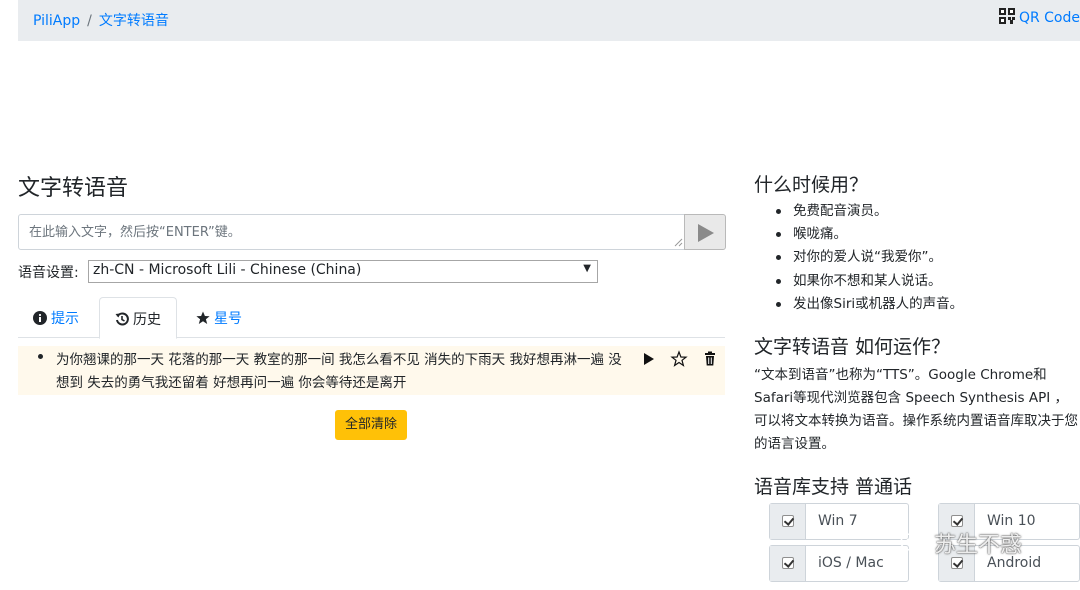 The image size is (1080, 590). I want to click on tab-starred-label: 星号, so click(228, 319).